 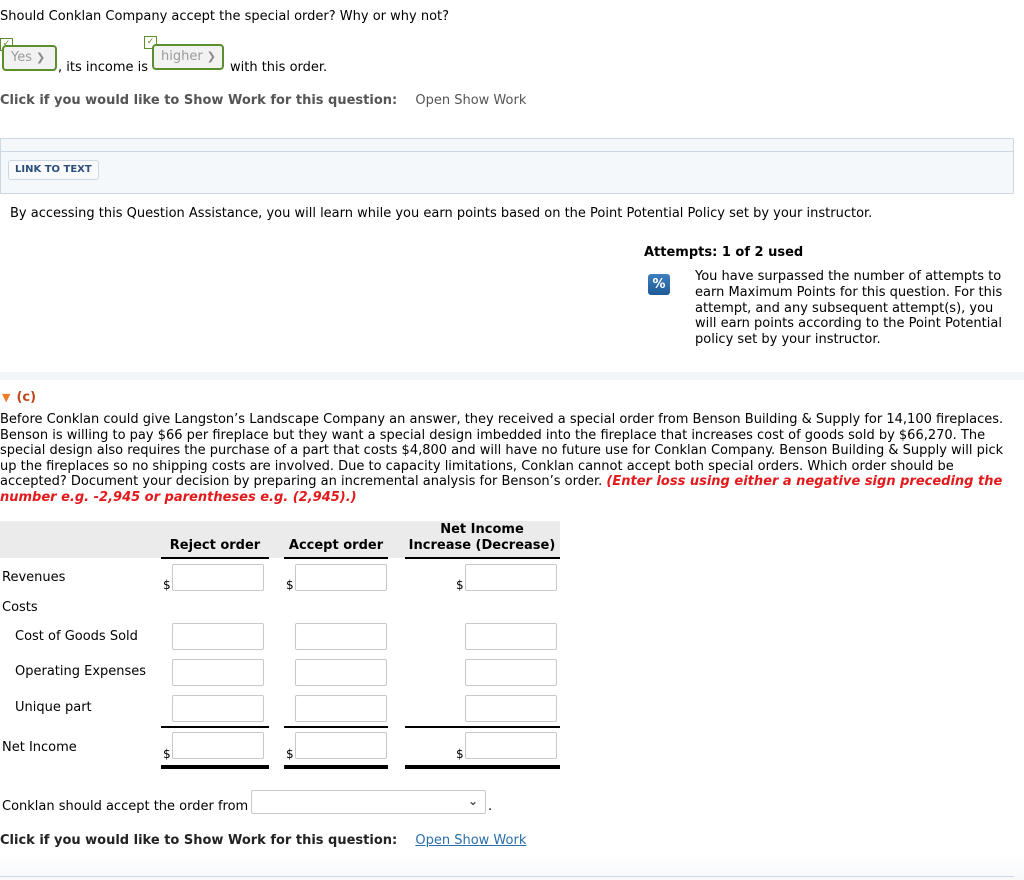 What do you see at coordinates (125, 806) in the screenshot?
I see `conclusion-prefix: Conklan should accept the order from` at bounding box center [125, 806].